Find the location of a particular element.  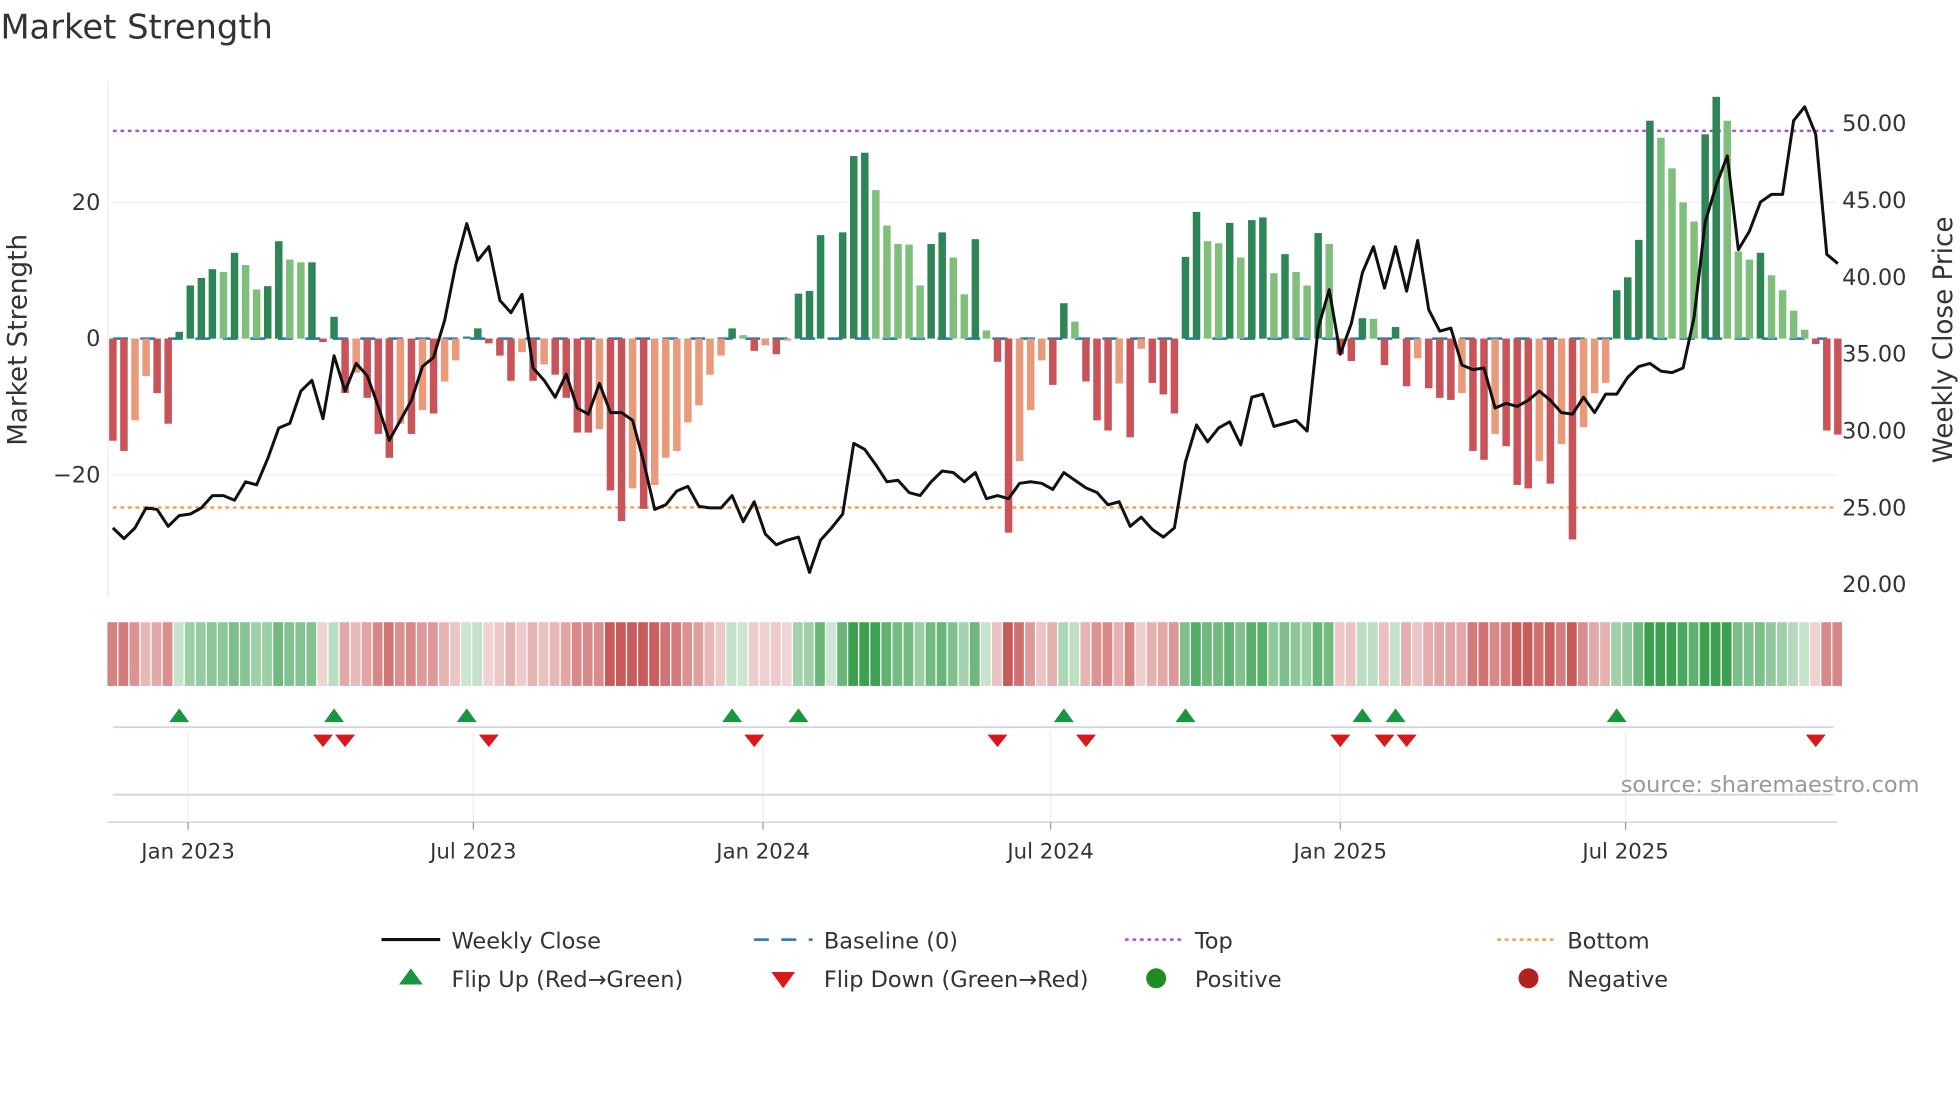

x-tick-label: Jul 2025 is located at coordinates (1624, 851).